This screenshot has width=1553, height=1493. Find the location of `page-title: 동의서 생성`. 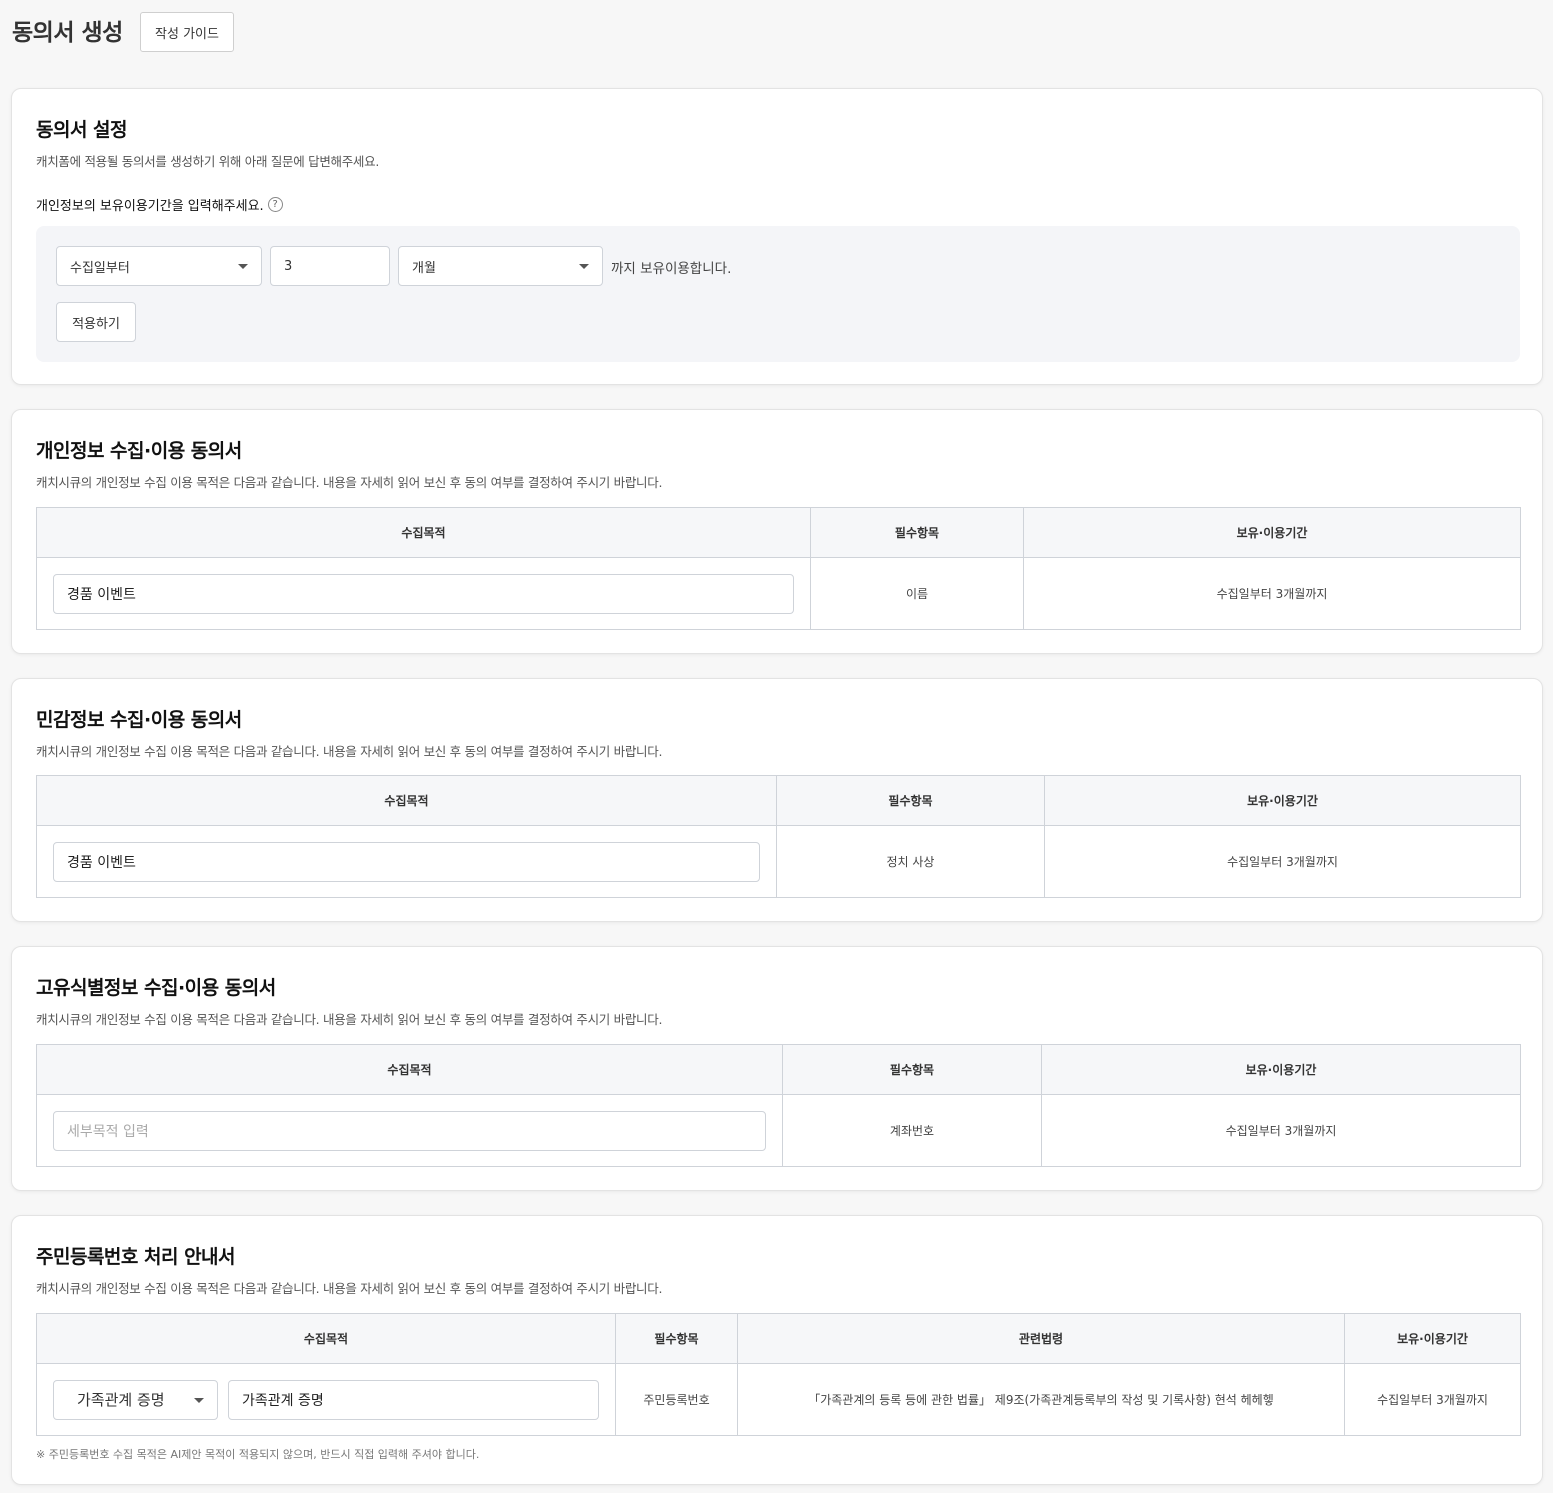

page-title: 동의서 생성 is located at coordinates (67, 33).